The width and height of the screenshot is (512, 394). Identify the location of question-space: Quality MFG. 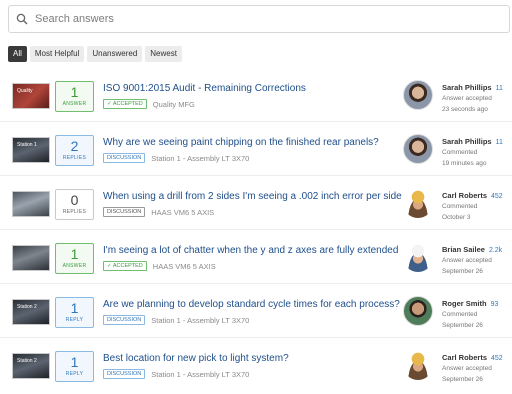
(174, 104).